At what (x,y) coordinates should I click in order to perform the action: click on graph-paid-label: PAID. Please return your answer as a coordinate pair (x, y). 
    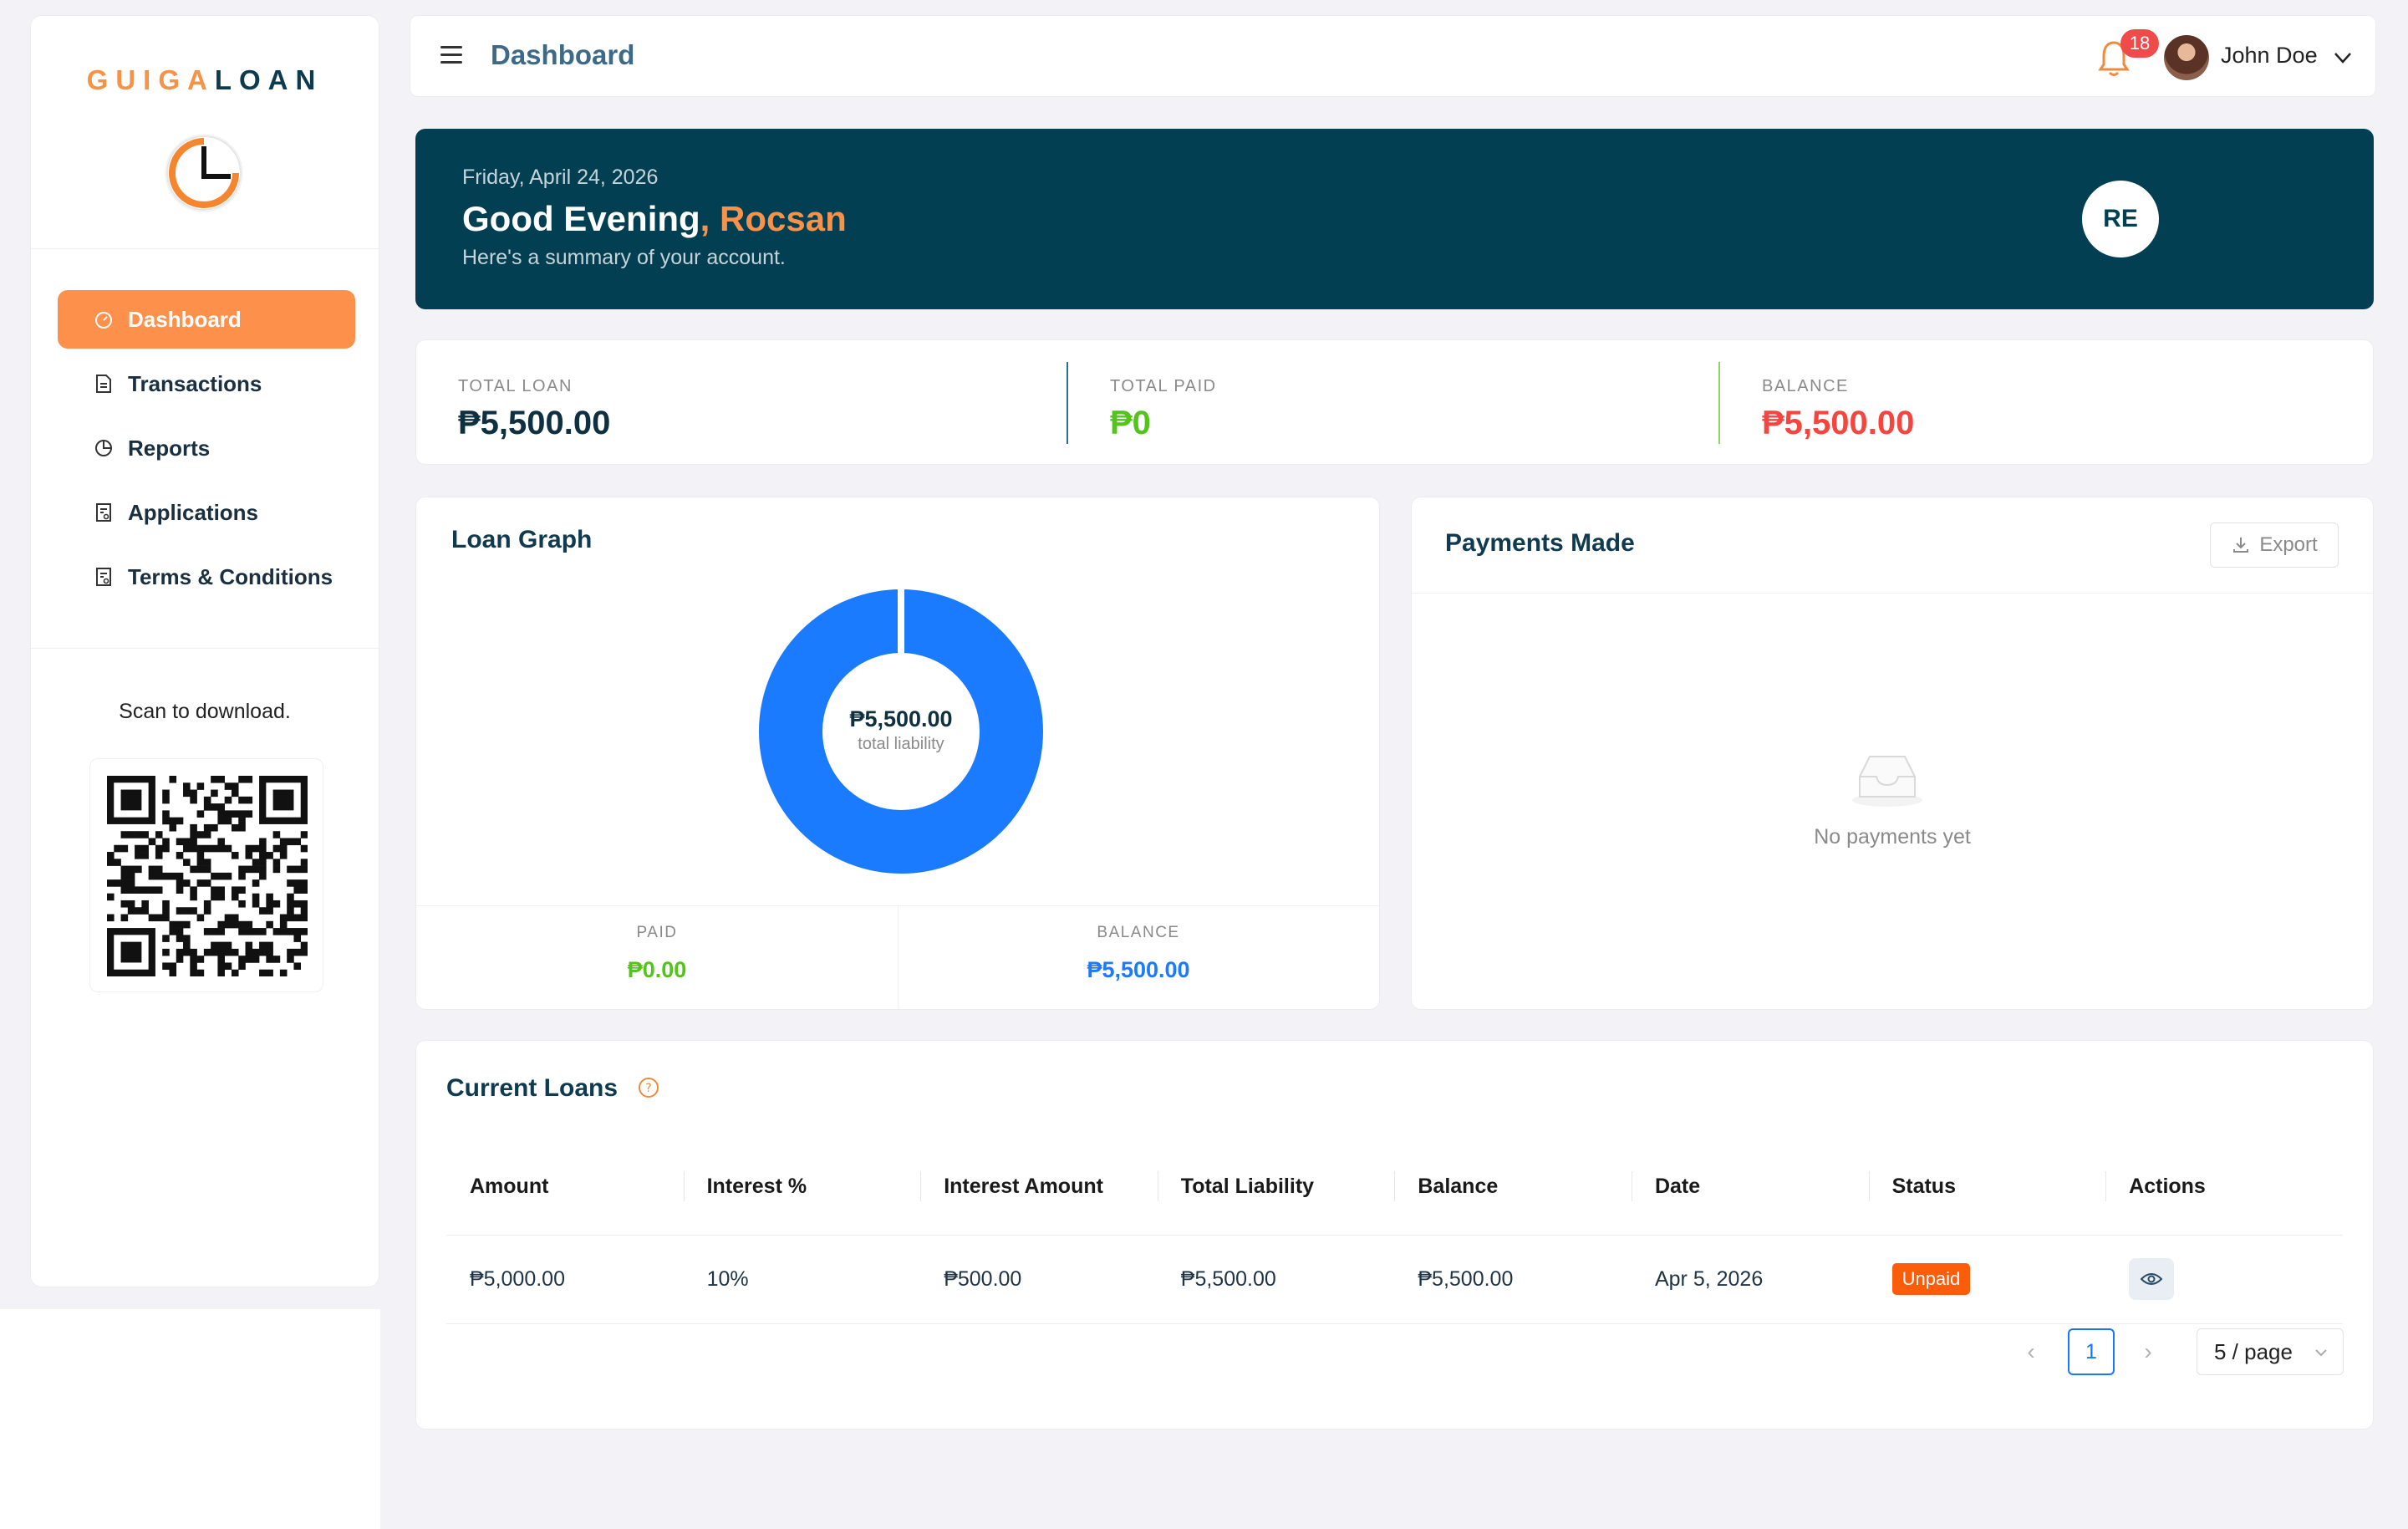
    Looking at the image, I should click on (657, 932).